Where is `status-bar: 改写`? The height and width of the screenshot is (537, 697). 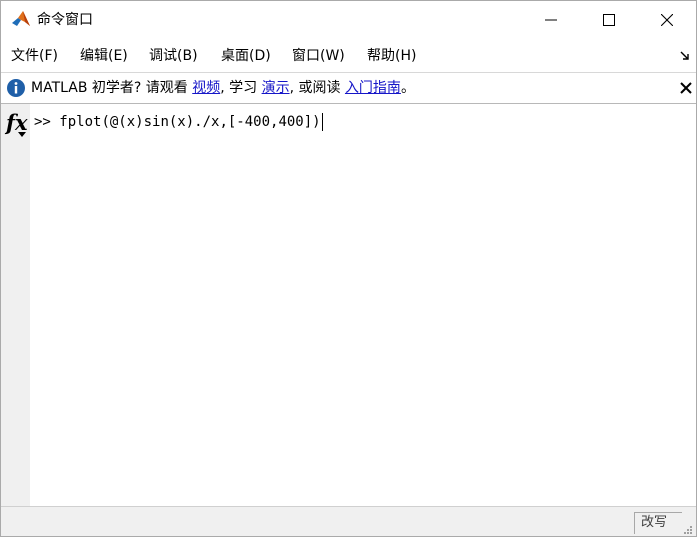 status-bar: 改写 is located at coordinates (348, 521).